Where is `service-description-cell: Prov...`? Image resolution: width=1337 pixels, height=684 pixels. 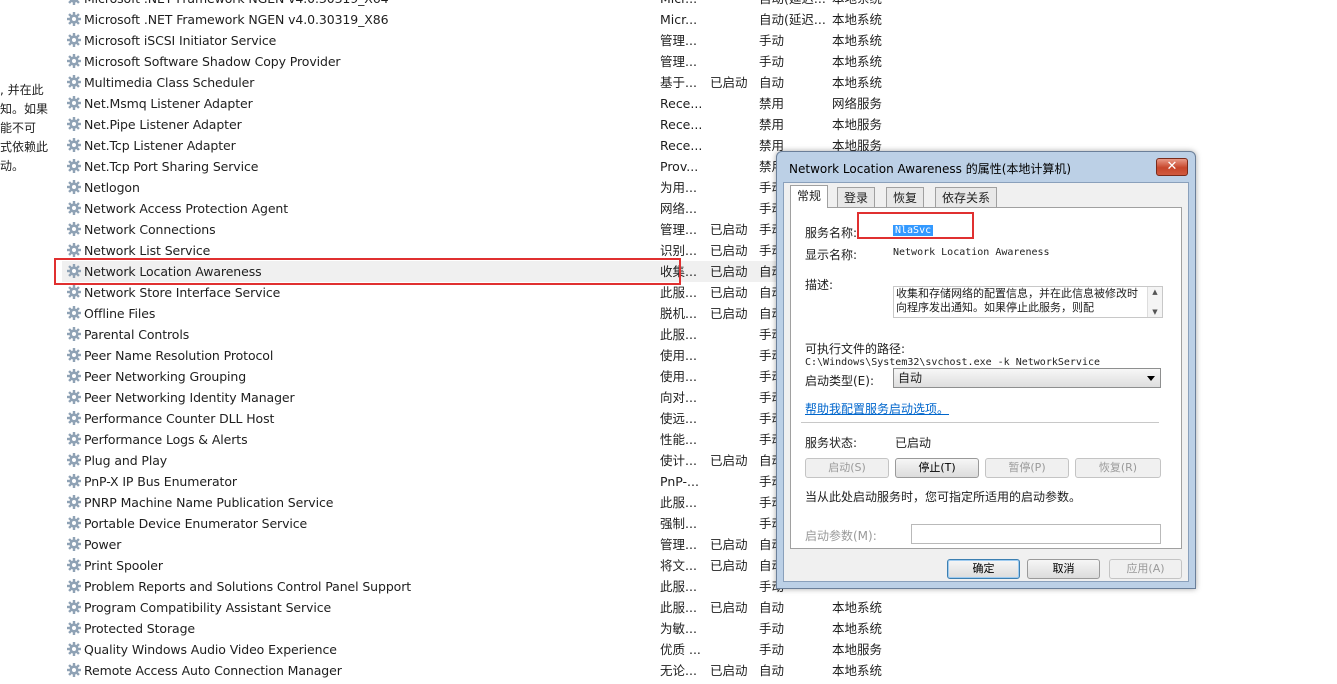 service-description-cell: Prov... is located at coordinates (679, 166).